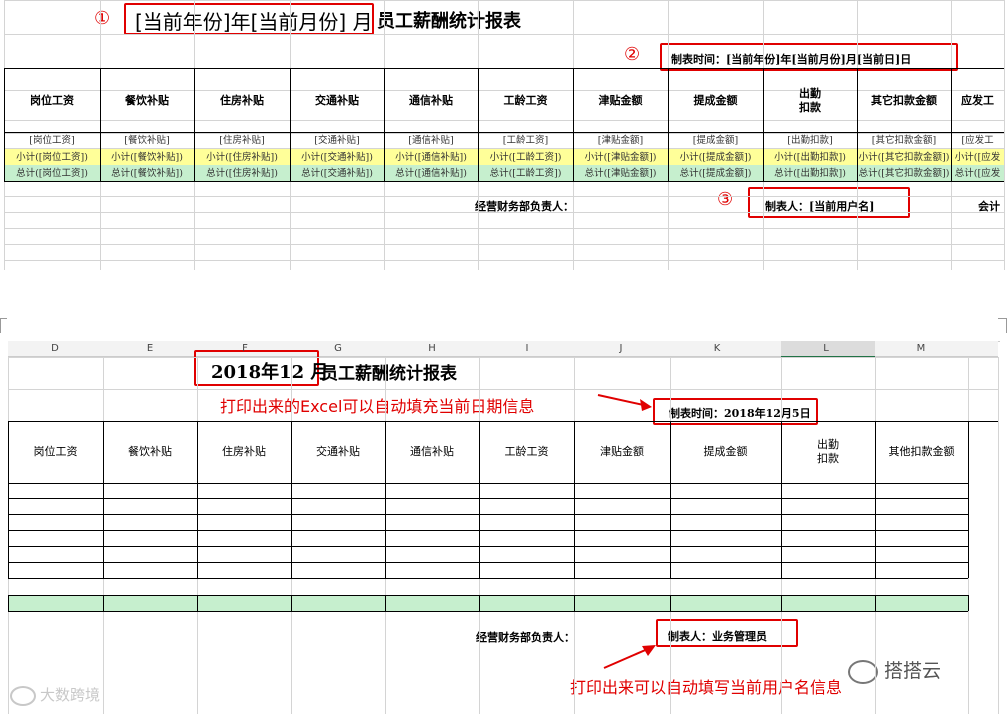  I want to click on wechat-icon, so click(863, 671).